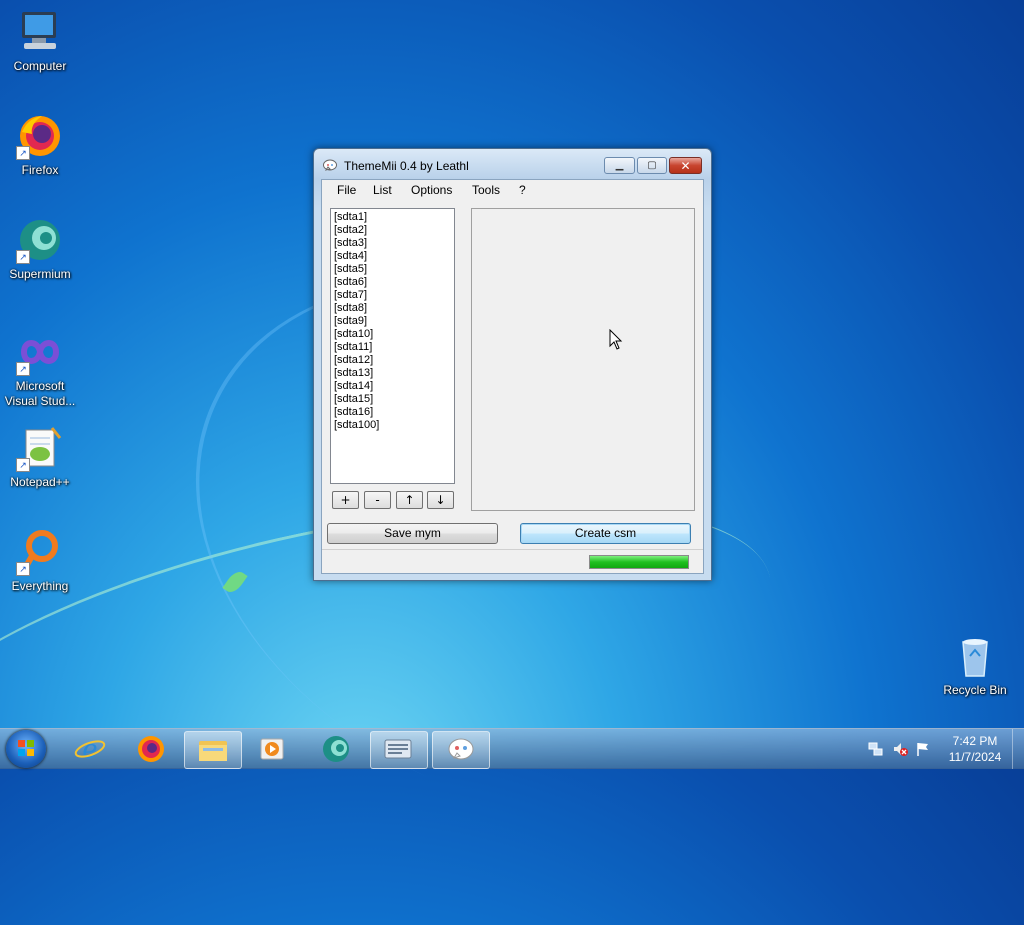  What do you see at coordinates (392, 412) in the screenshot?
I see `list-item: [sdta16]` at bounding box center [392, 412].